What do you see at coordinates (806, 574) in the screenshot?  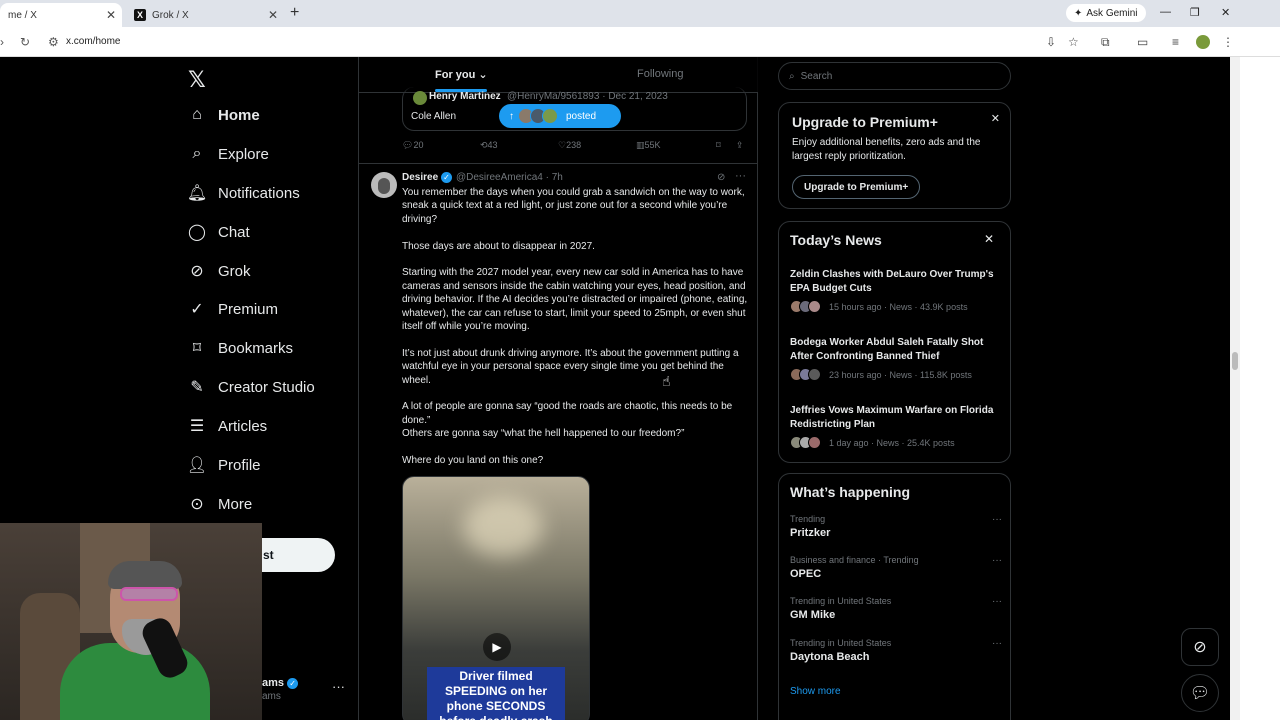 I see `trend-name: OPEC` at bounding box center [806, 574].